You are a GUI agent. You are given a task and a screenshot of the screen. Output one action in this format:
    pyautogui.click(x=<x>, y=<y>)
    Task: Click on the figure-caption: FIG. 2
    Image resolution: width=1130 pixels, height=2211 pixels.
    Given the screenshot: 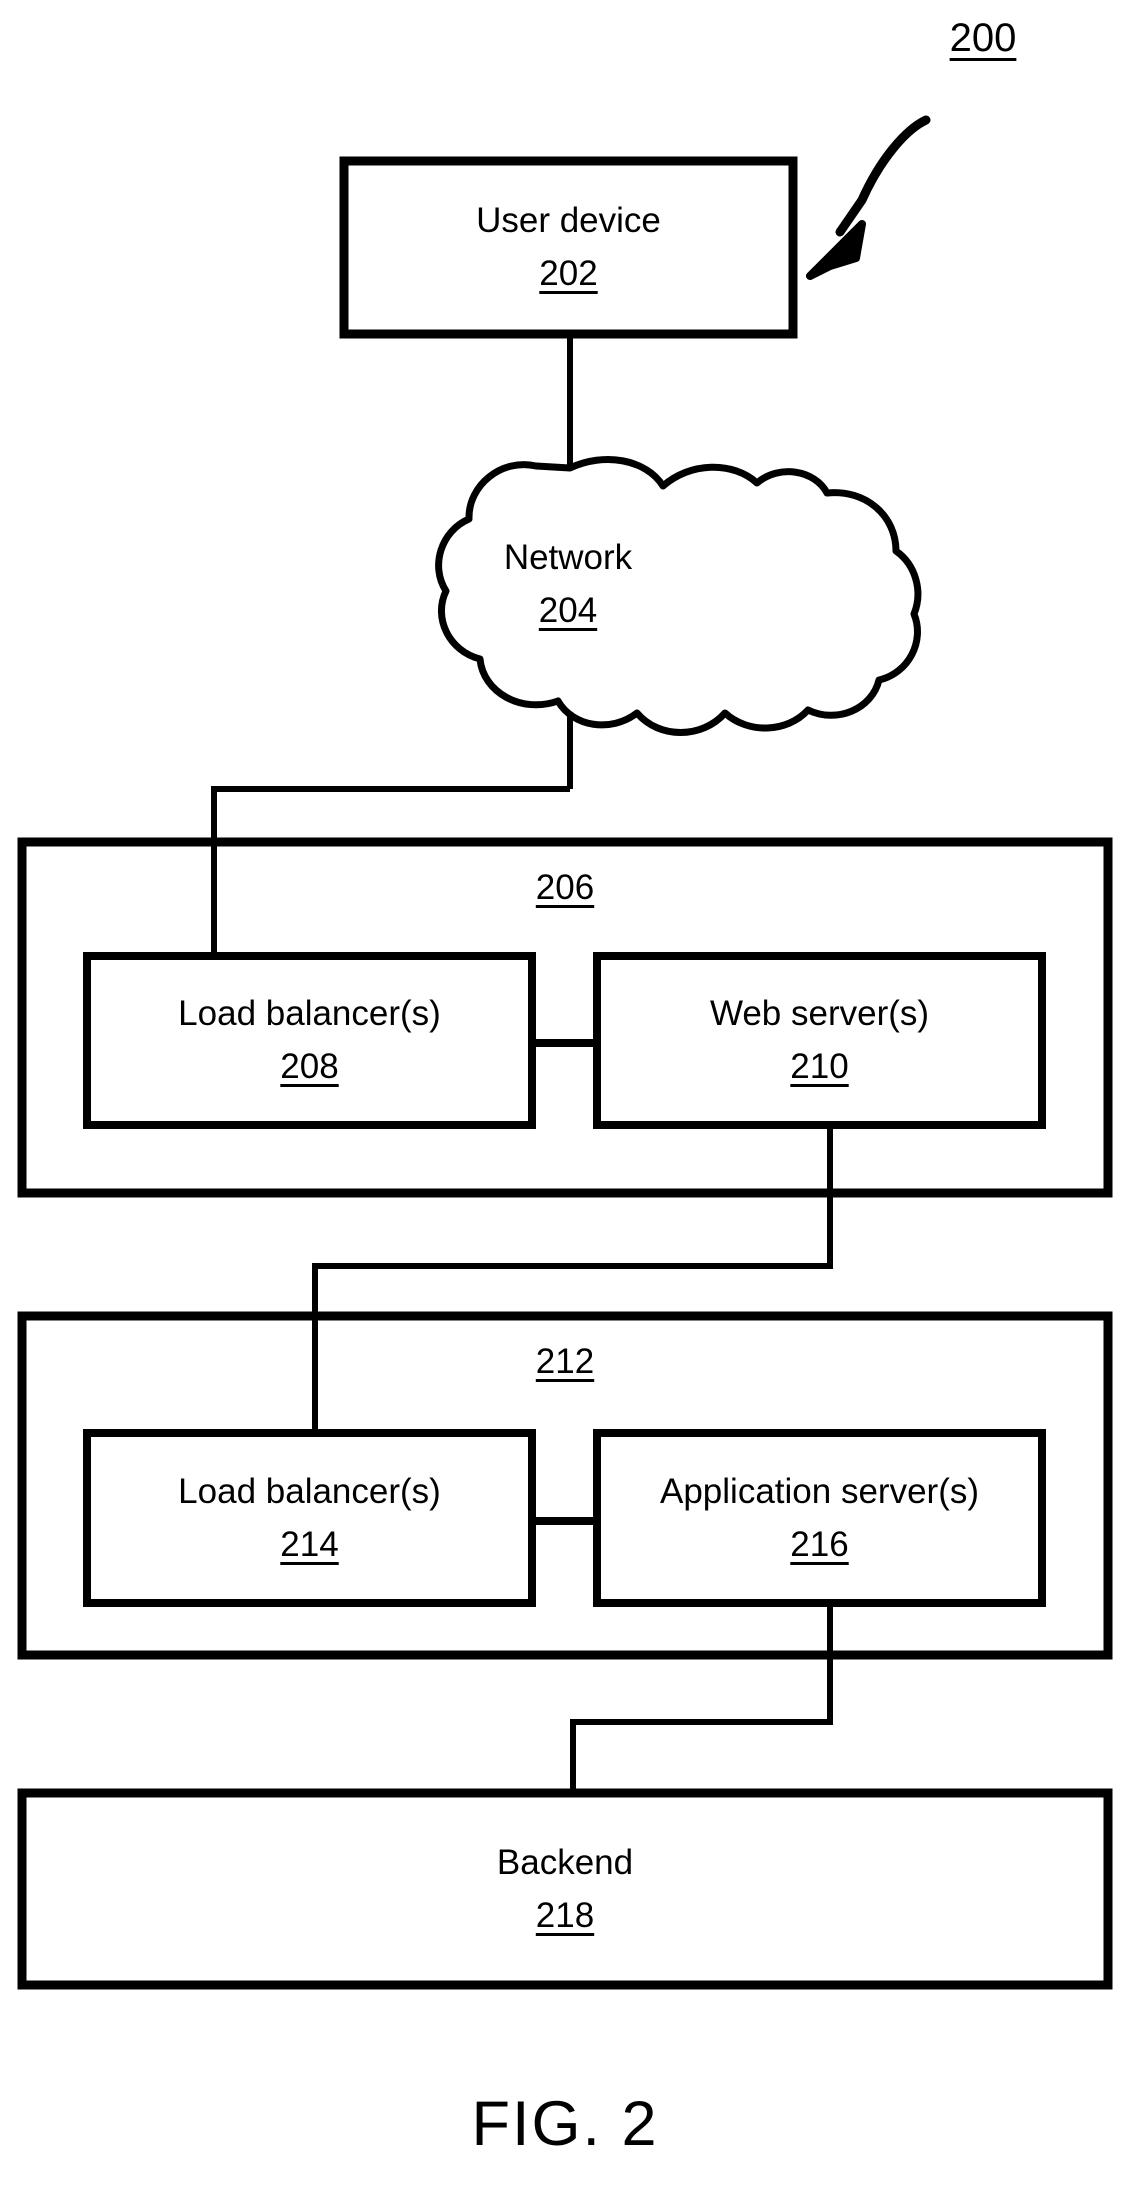 What is the action you would take?
    pyautogui.click(x=565, y=2124)
    